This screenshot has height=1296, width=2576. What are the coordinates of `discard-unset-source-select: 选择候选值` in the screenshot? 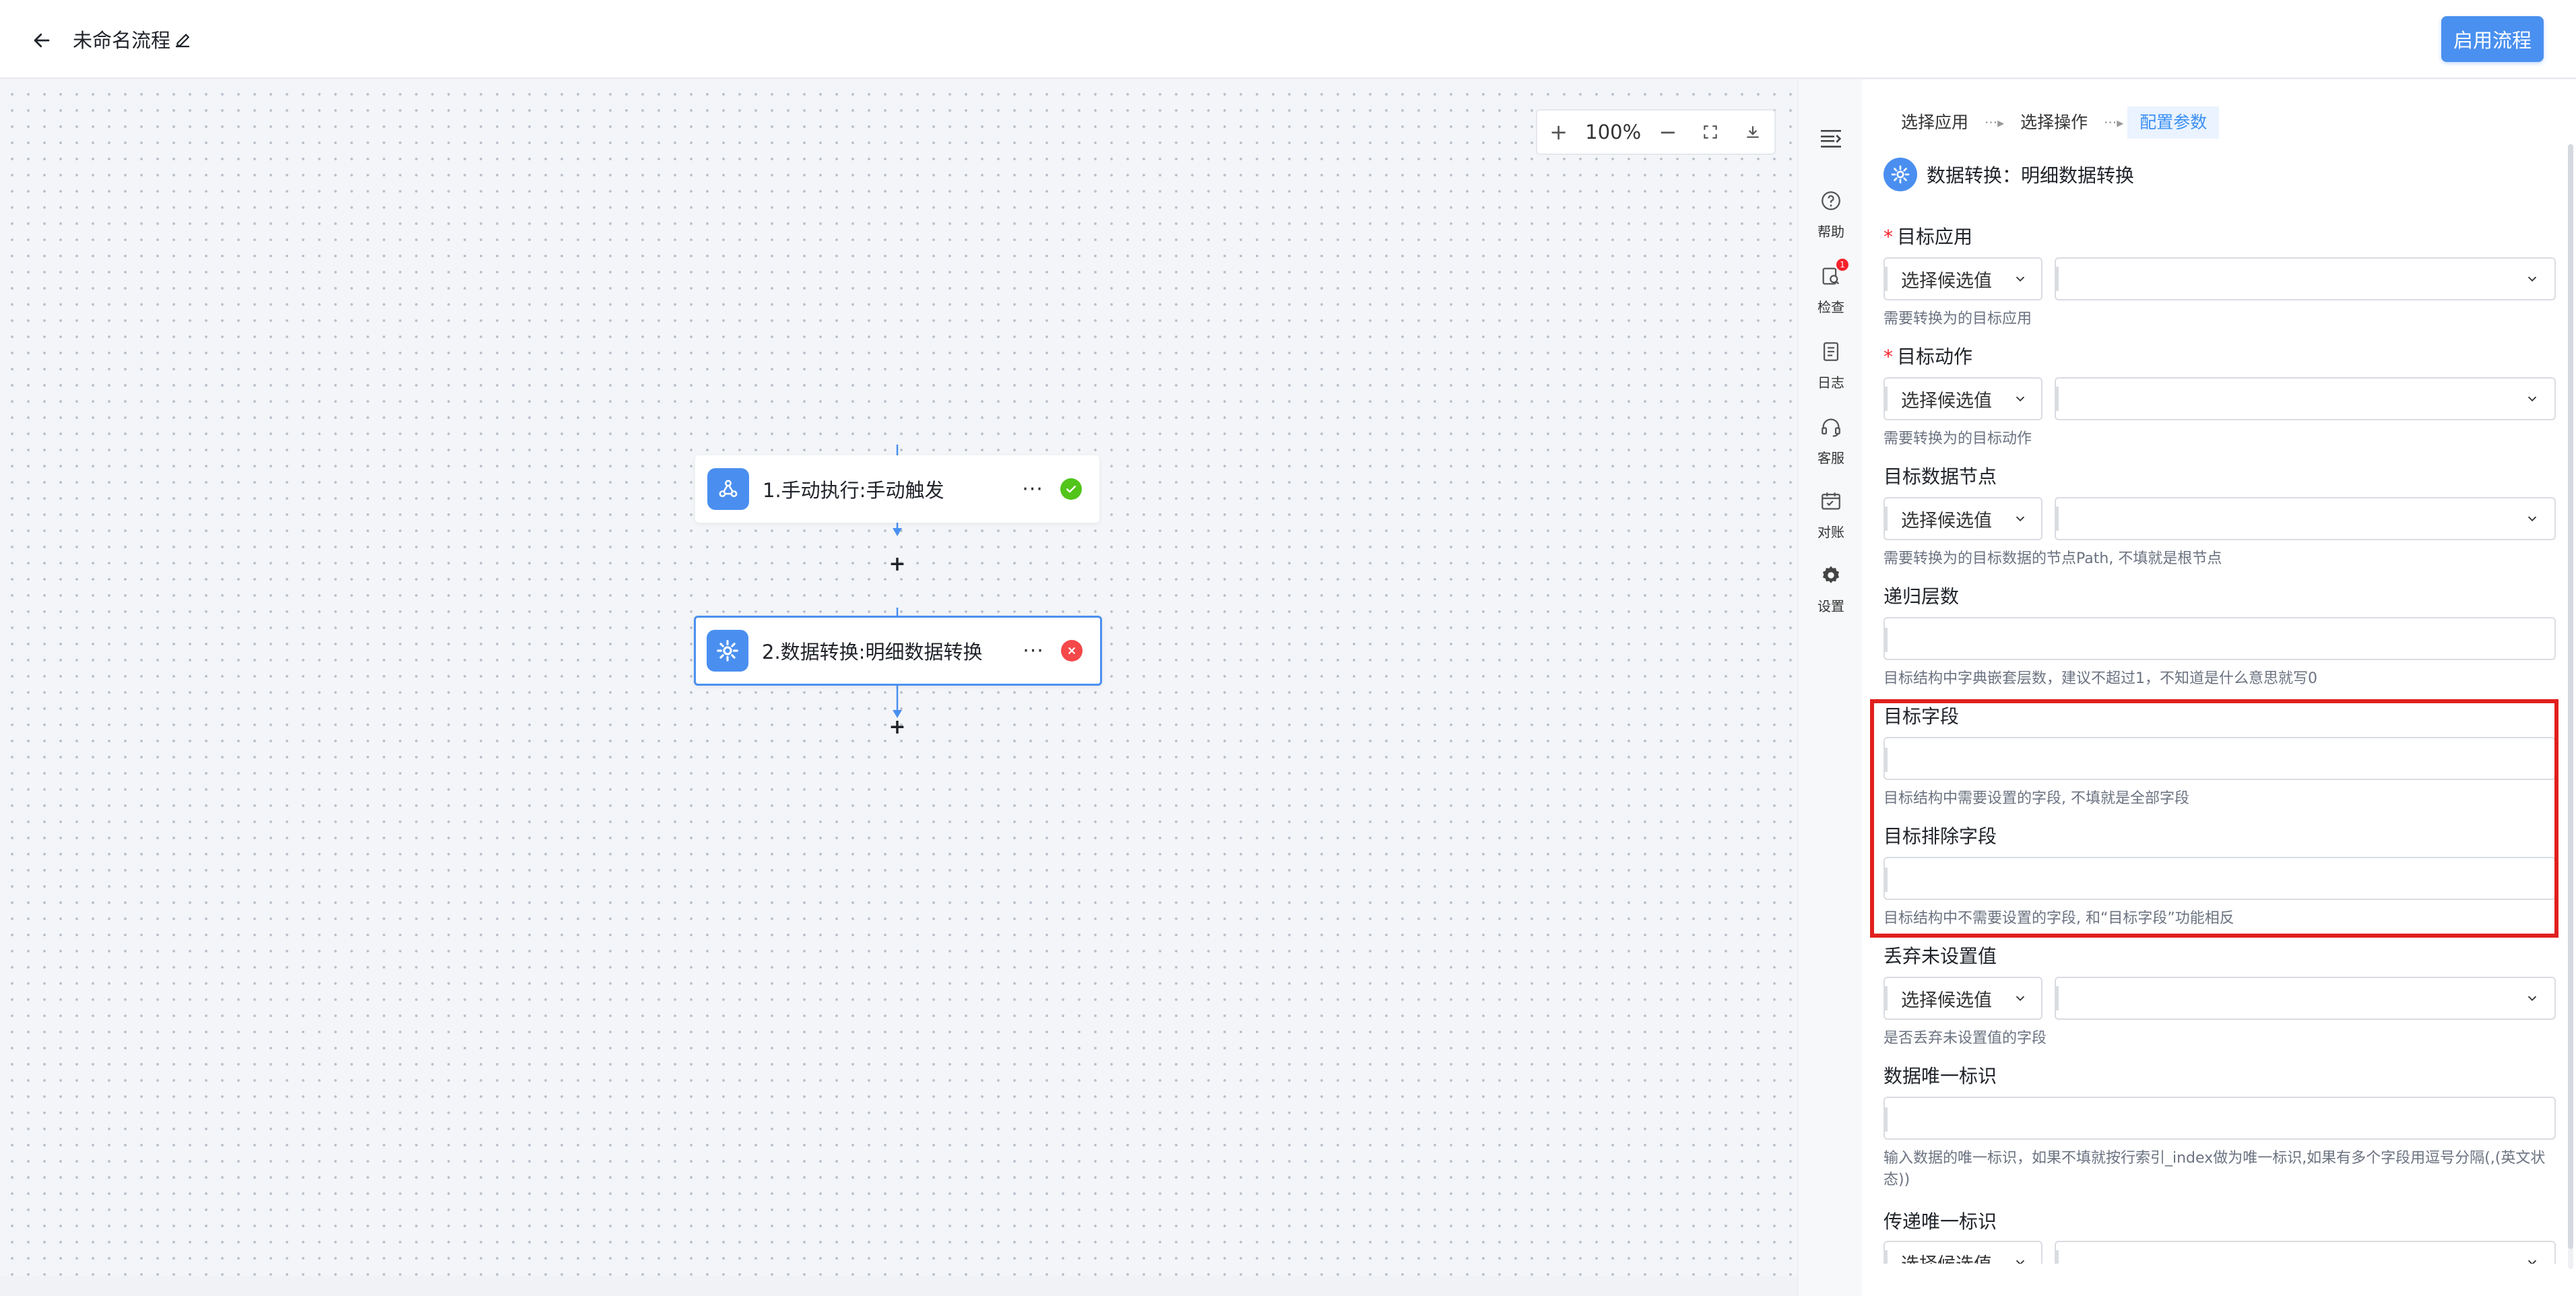 It's located at (1963, 998).